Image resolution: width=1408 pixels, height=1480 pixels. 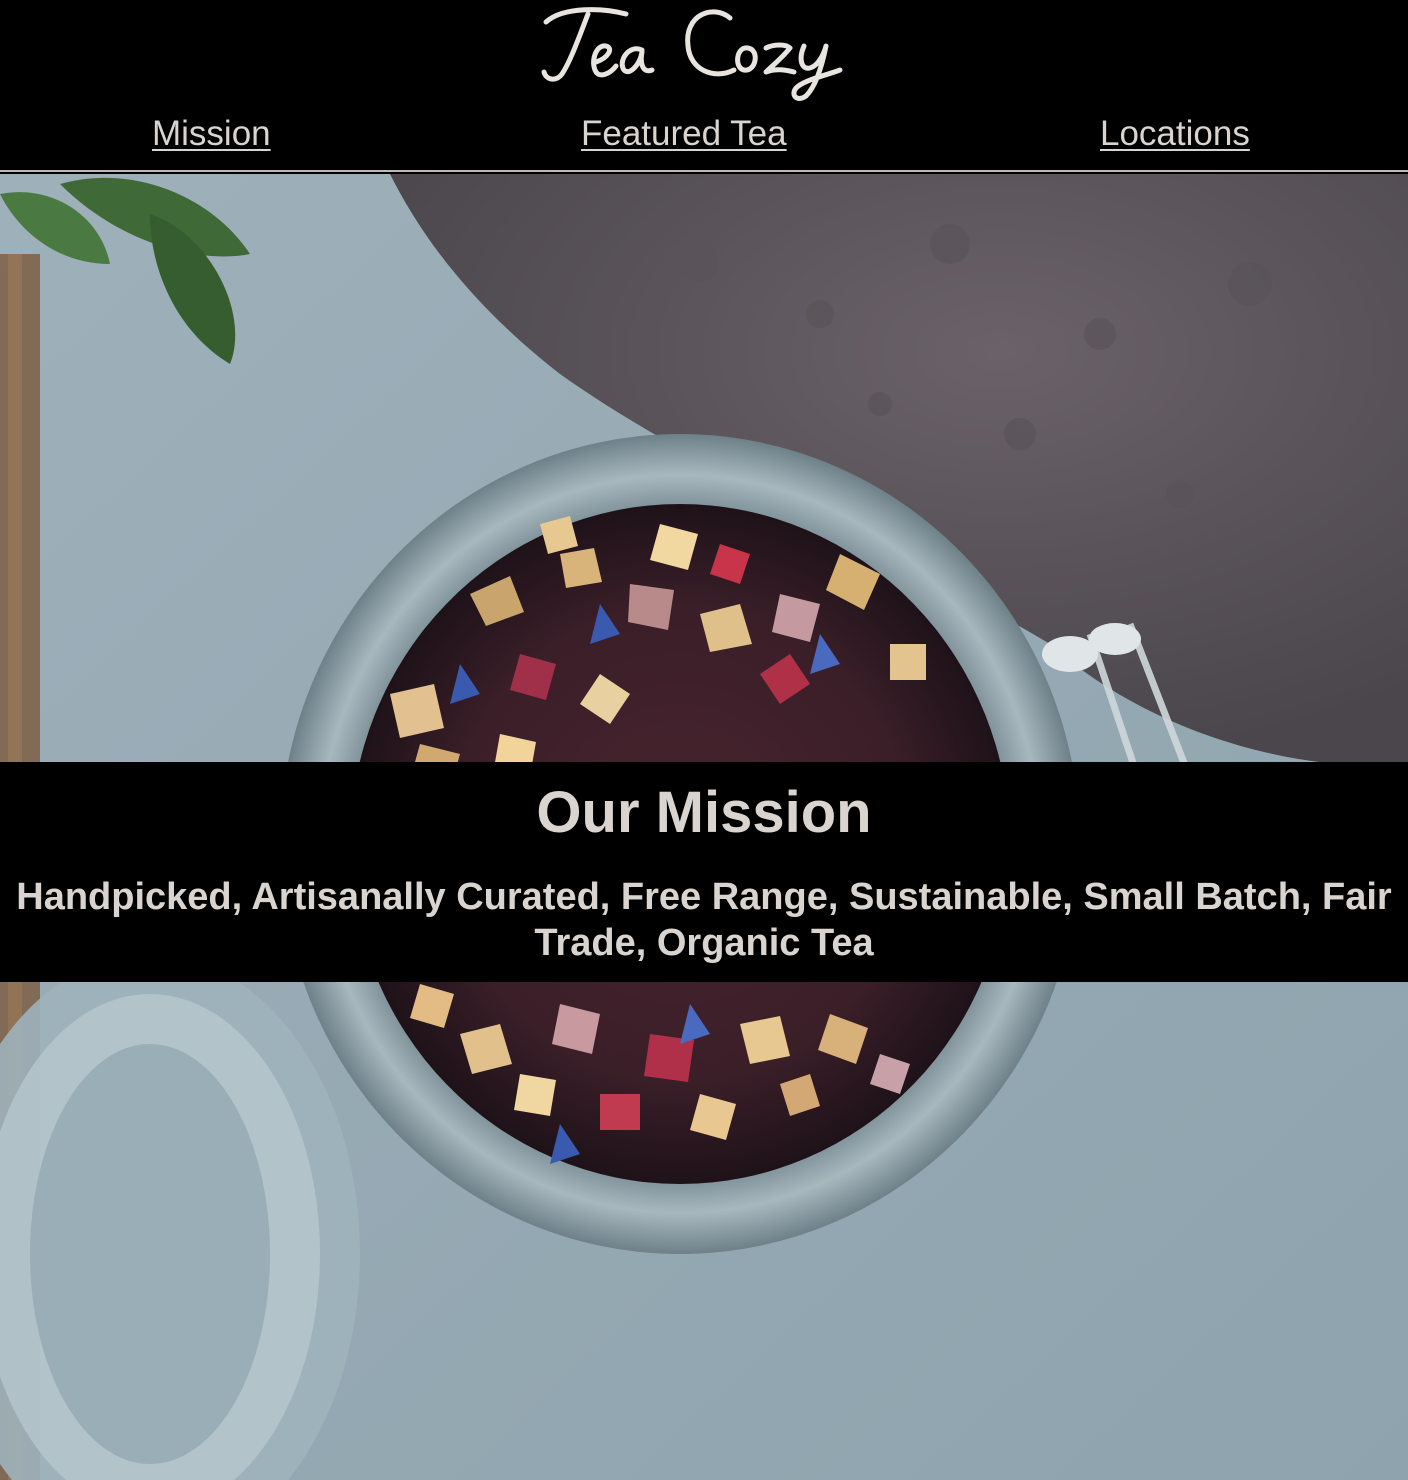 What do you see at coordinates (1175, 134) in the screenshot?
I see `nav-link-locations: Locations` at bounding box center [1175, 134].